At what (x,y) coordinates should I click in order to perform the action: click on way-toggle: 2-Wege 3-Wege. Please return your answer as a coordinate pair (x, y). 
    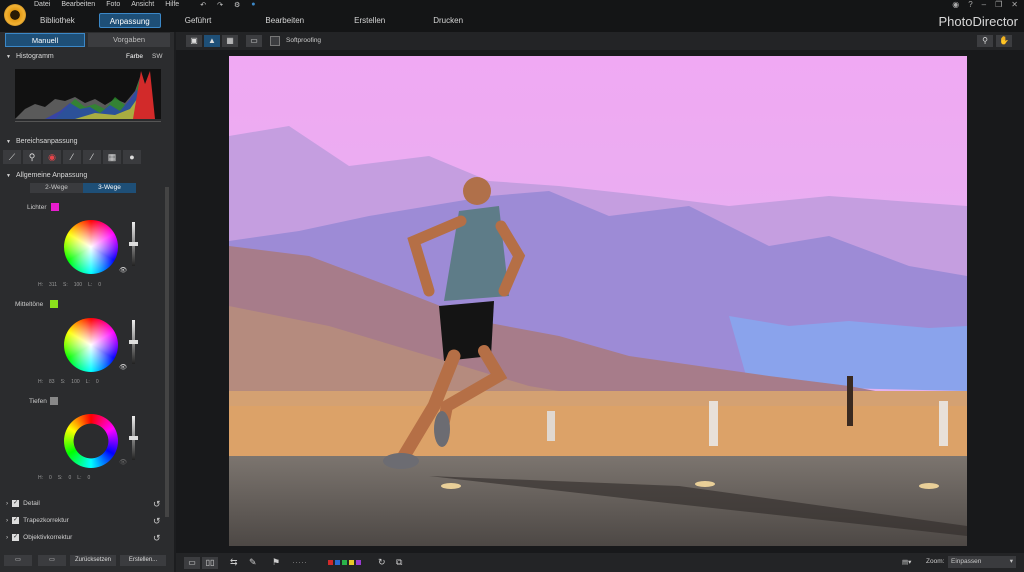
    Looking at the image, I should click on (83, 188).